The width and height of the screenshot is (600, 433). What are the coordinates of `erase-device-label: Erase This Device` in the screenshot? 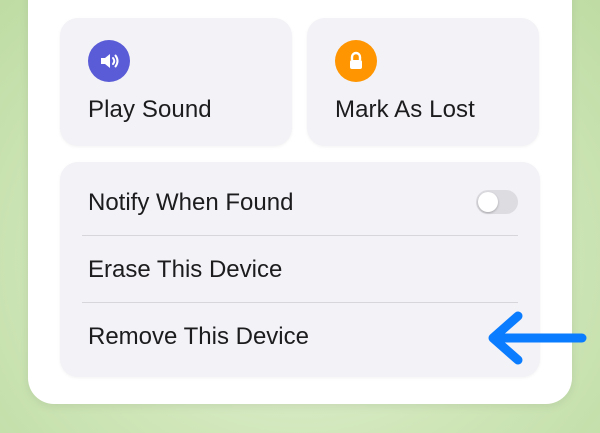 It's located at (185, 269).